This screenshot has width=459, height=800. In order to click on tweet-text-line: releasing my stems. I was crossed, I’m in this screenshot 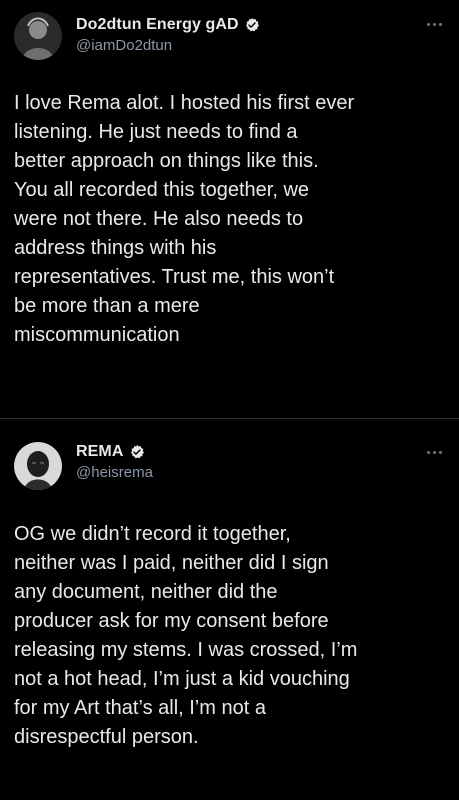, I will do `click(186, 650)`.